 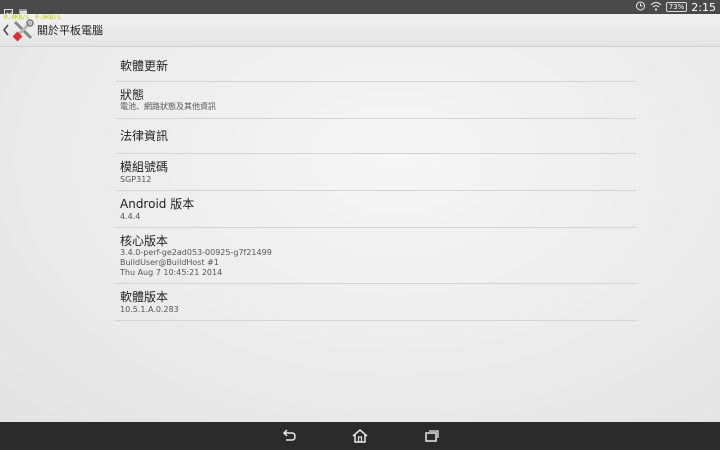 I want to click on setting-value-line: 3.4.0-perf-ge2ad053-00925-g7f21499, so click(x=196, y=252).